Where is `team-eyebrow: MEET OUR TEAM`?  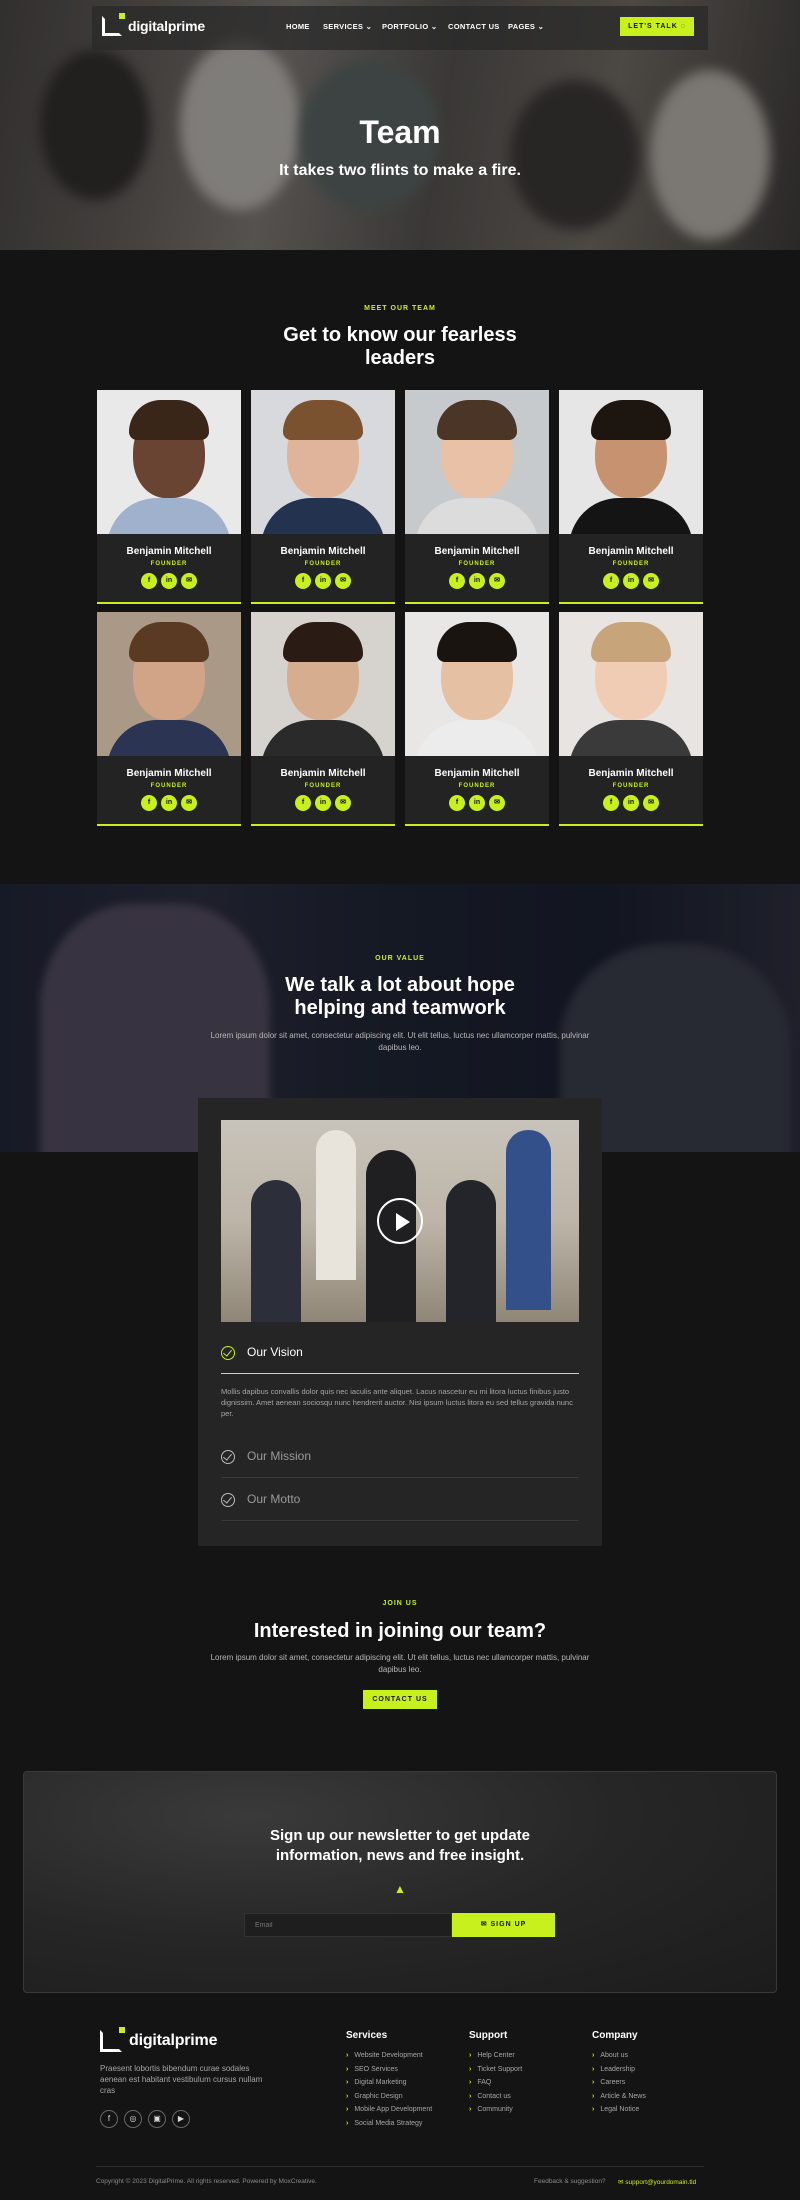 team-eyebrow: MEET OUR TEAM is located at coordinates (400, 308).